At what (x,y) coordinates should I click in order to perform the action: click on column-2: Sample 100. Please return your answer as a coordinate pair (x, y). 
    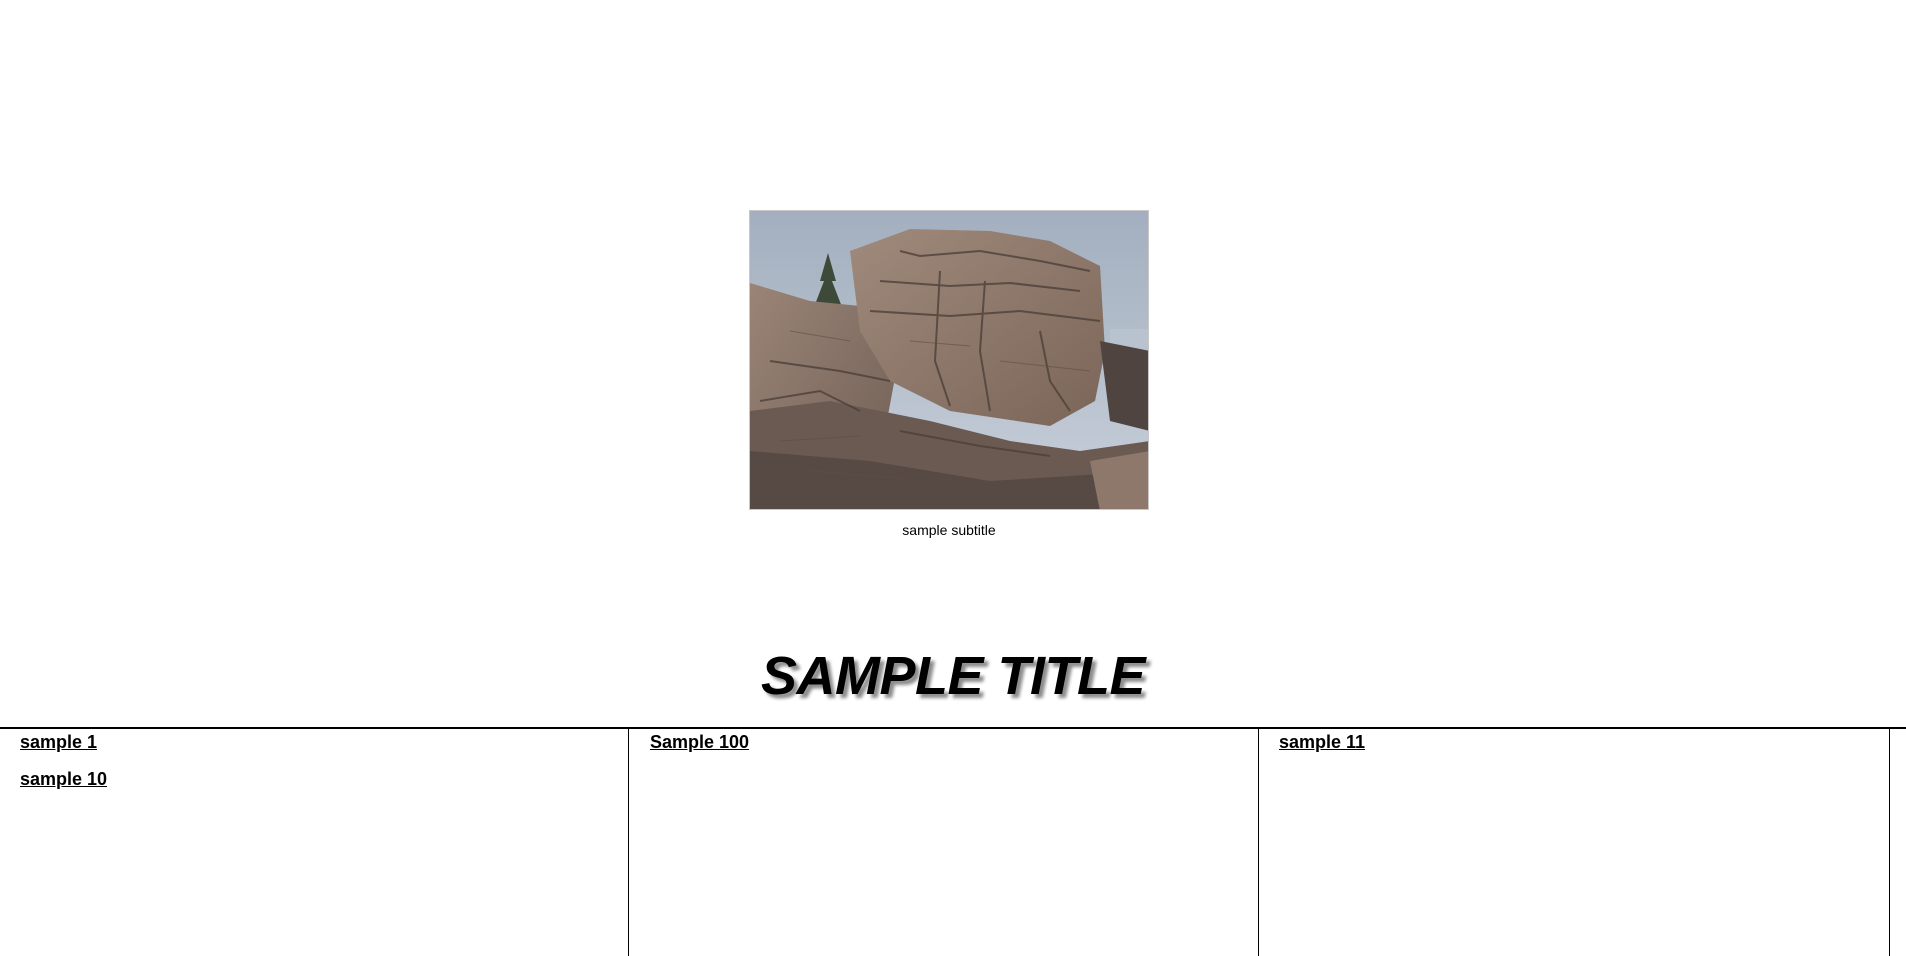
    Looking at the image, I should click on (944, 842).